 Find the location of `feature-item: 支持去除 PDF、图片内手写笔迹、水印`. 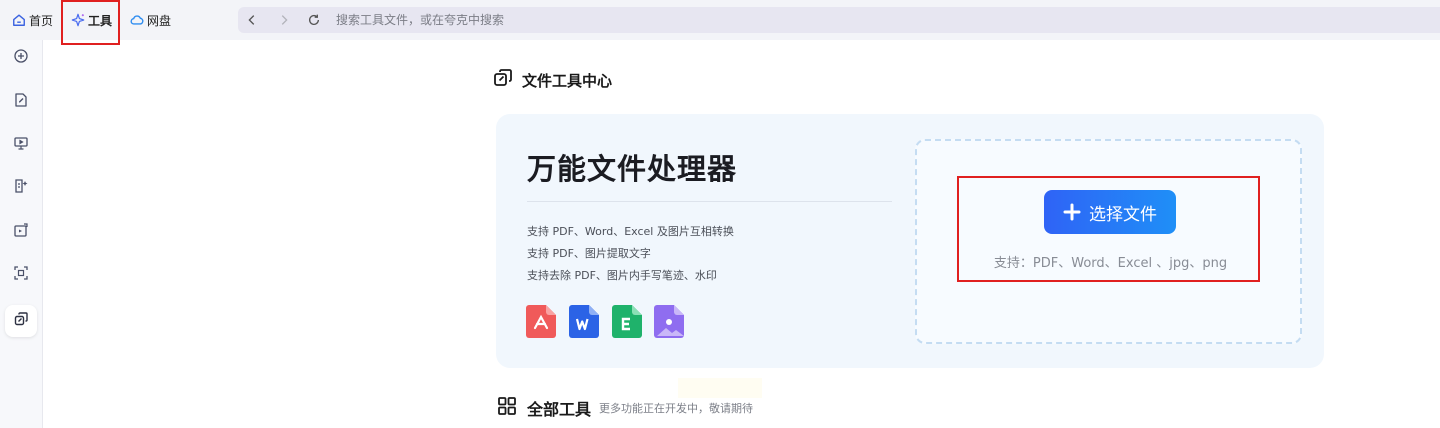

feature-item: 支持去除 PDF、图片内手写笔迹、水印 is located at coordinates (622, 275).